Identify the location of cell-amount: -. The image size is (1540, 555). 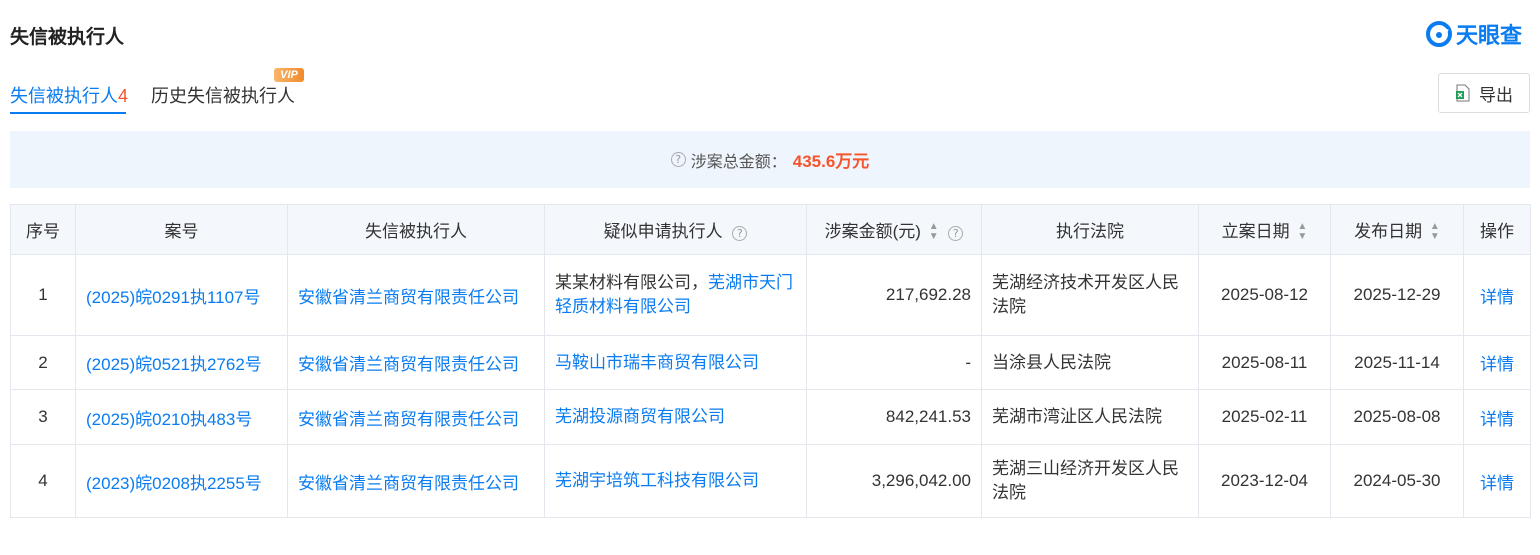
(894, 362).